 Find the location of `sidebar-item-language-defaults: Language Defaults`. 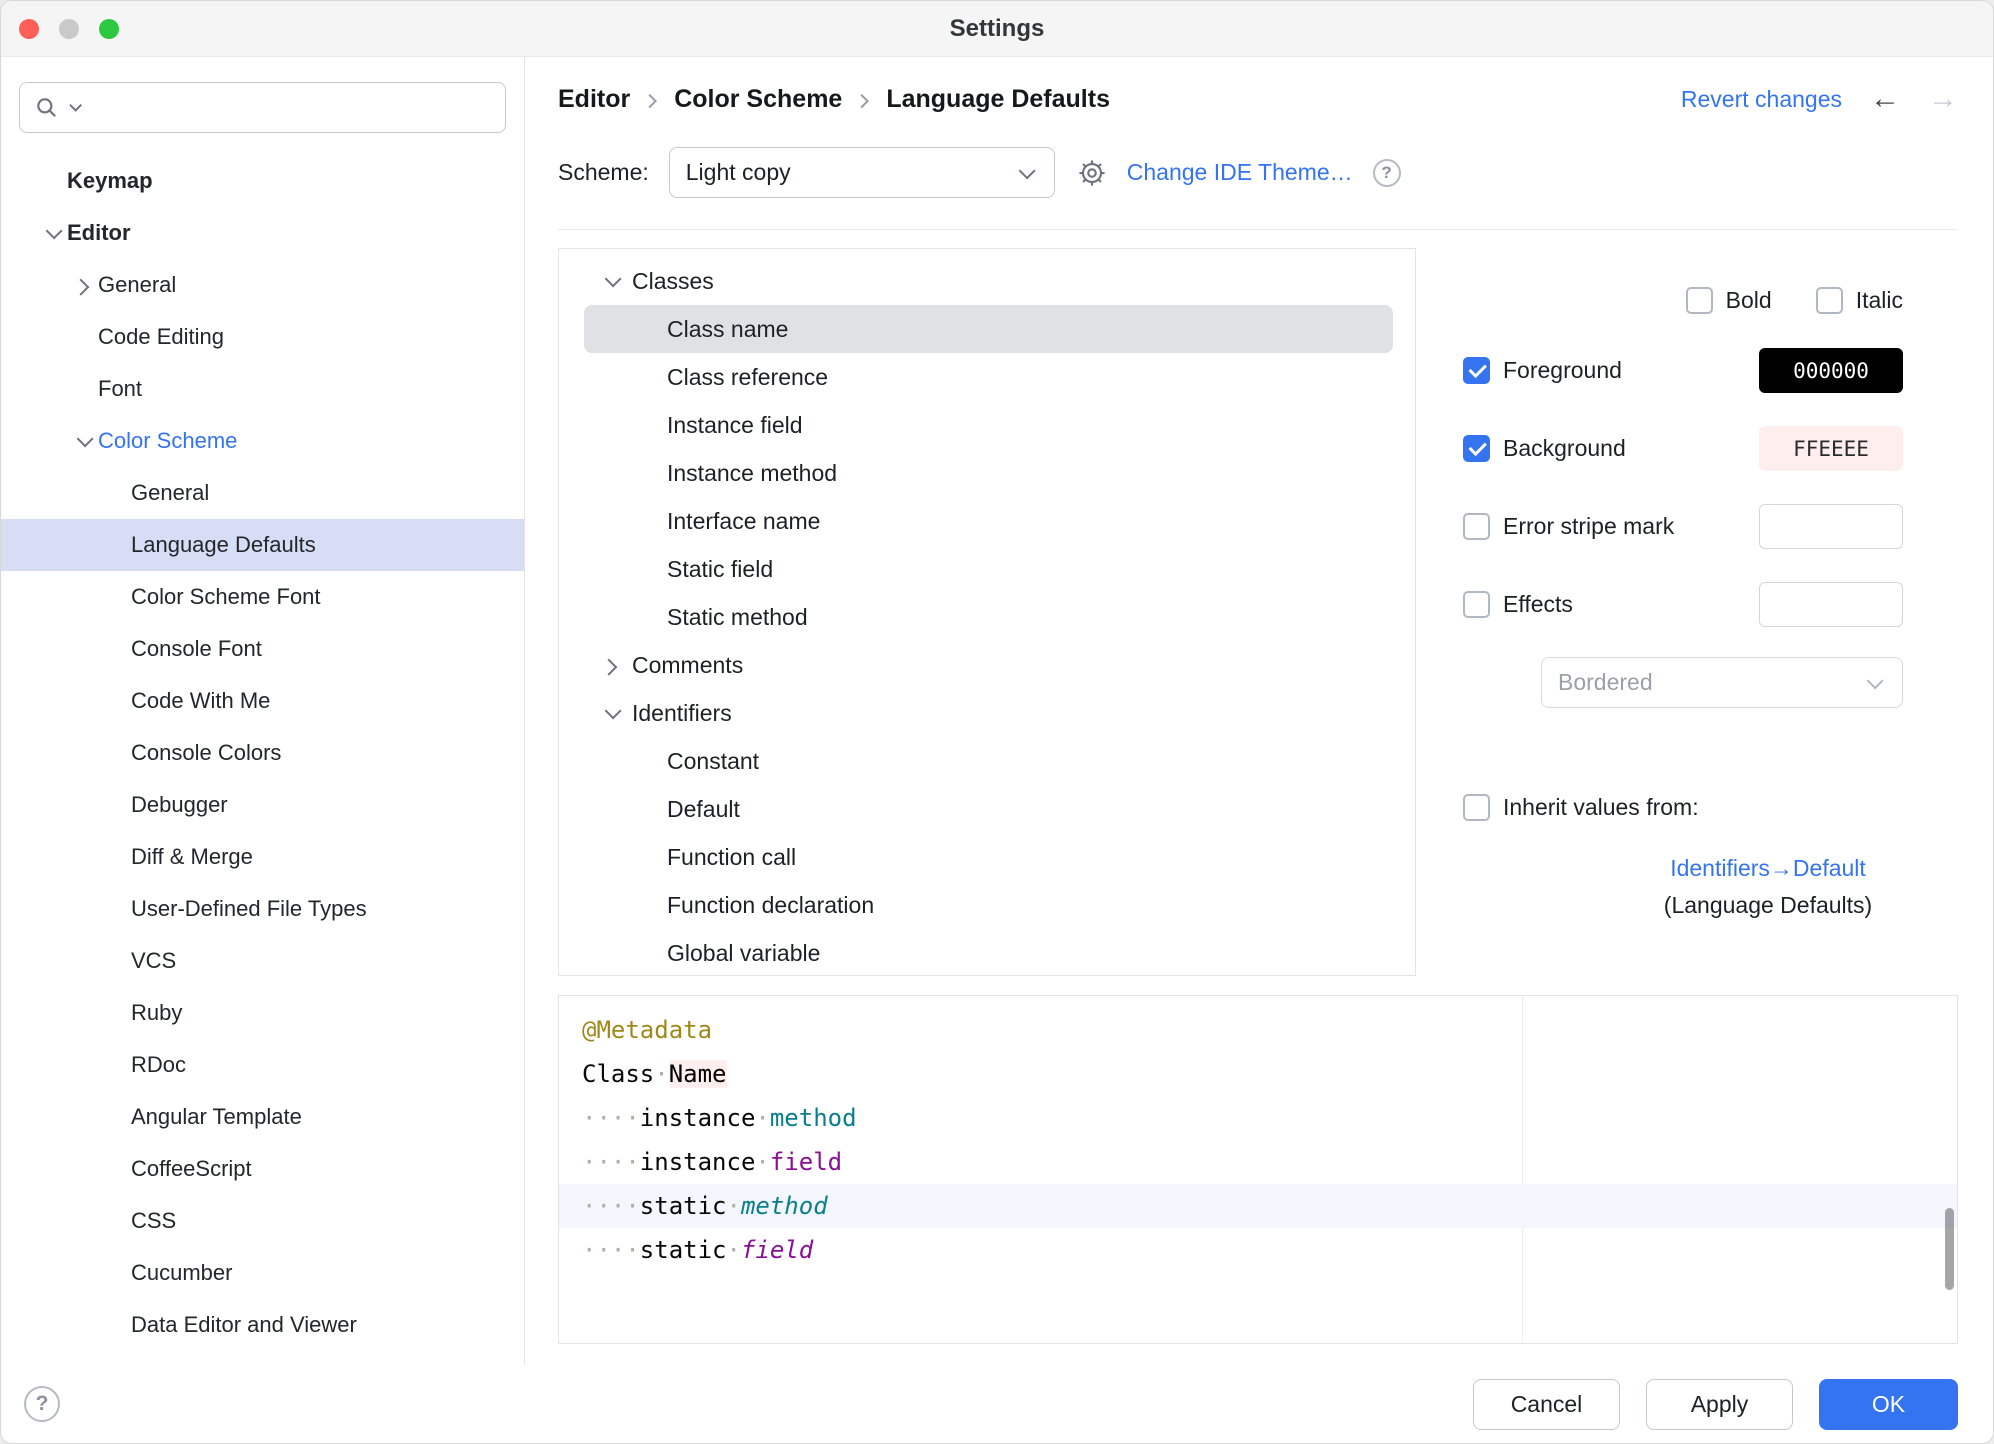

sidebar-item-language-defaults: Language Defaults is located at coordinates (262, 545).